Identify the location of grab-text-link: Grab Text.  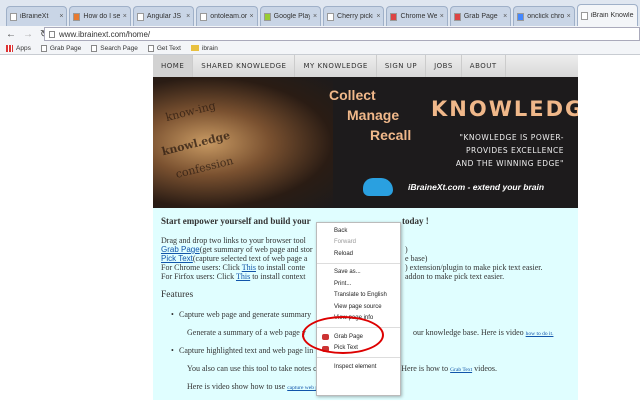
(461, 370).